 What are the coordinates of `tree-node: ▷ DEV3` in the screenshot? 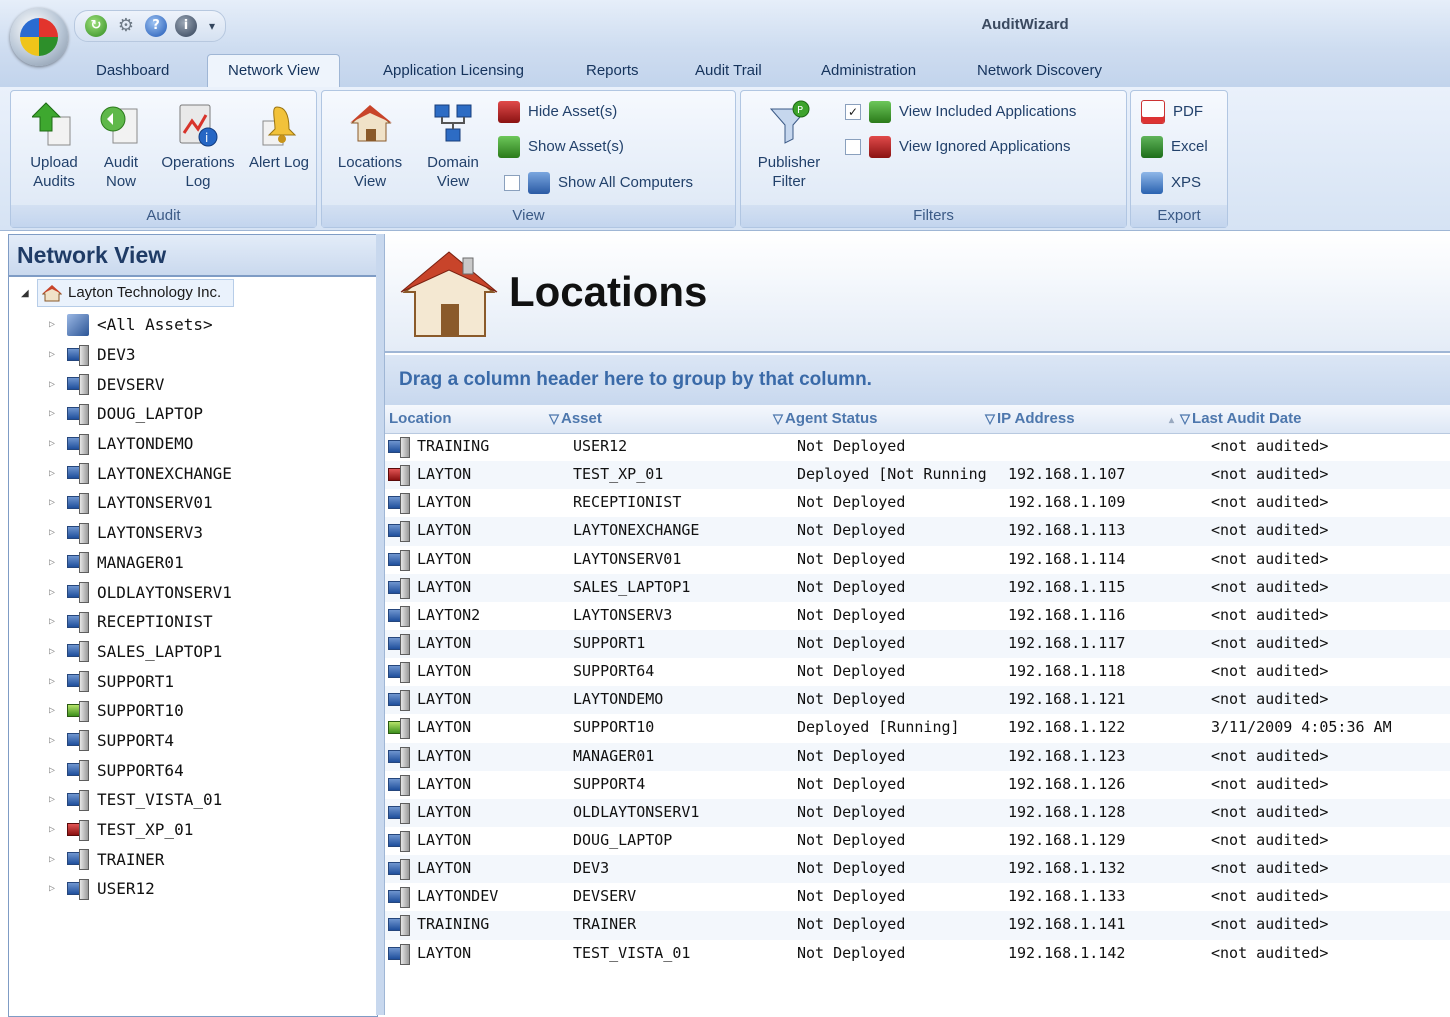 It's located at (140, 355).